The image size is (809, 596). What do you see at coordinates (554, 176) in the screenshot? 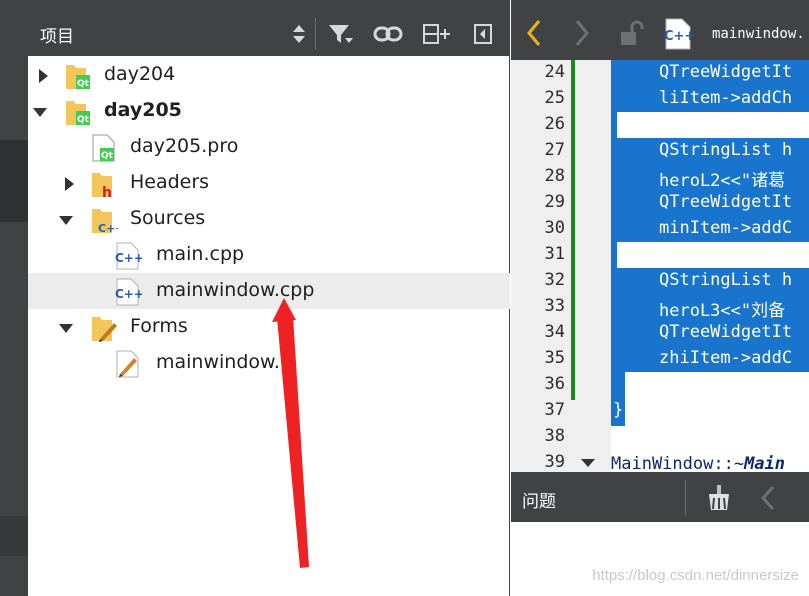
I see `line-number: 28` at bounding box center [554, 176].